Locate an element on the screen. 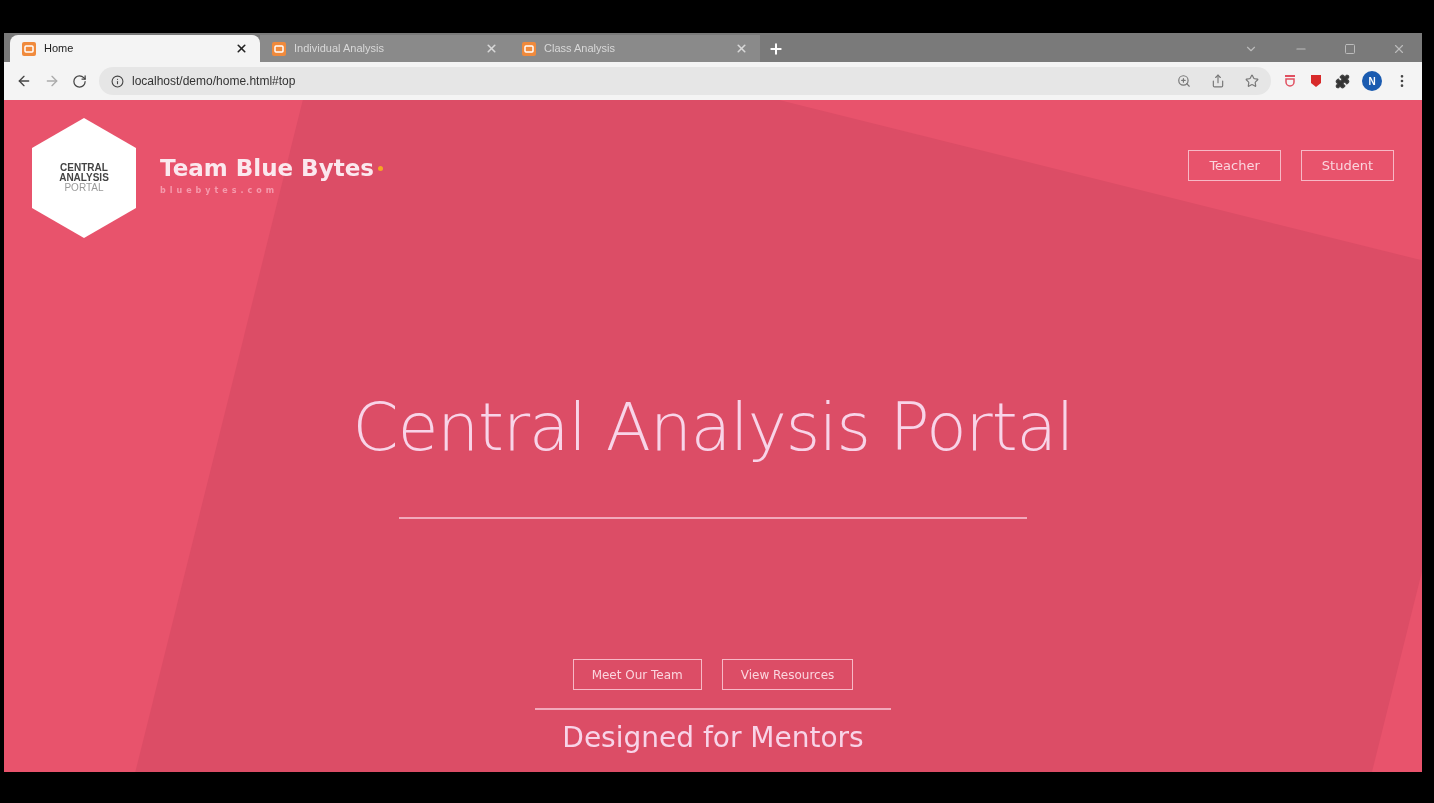 This screenshot has height=803, width=1434. cta-button: View Resources is located at coordinates (787, 674).